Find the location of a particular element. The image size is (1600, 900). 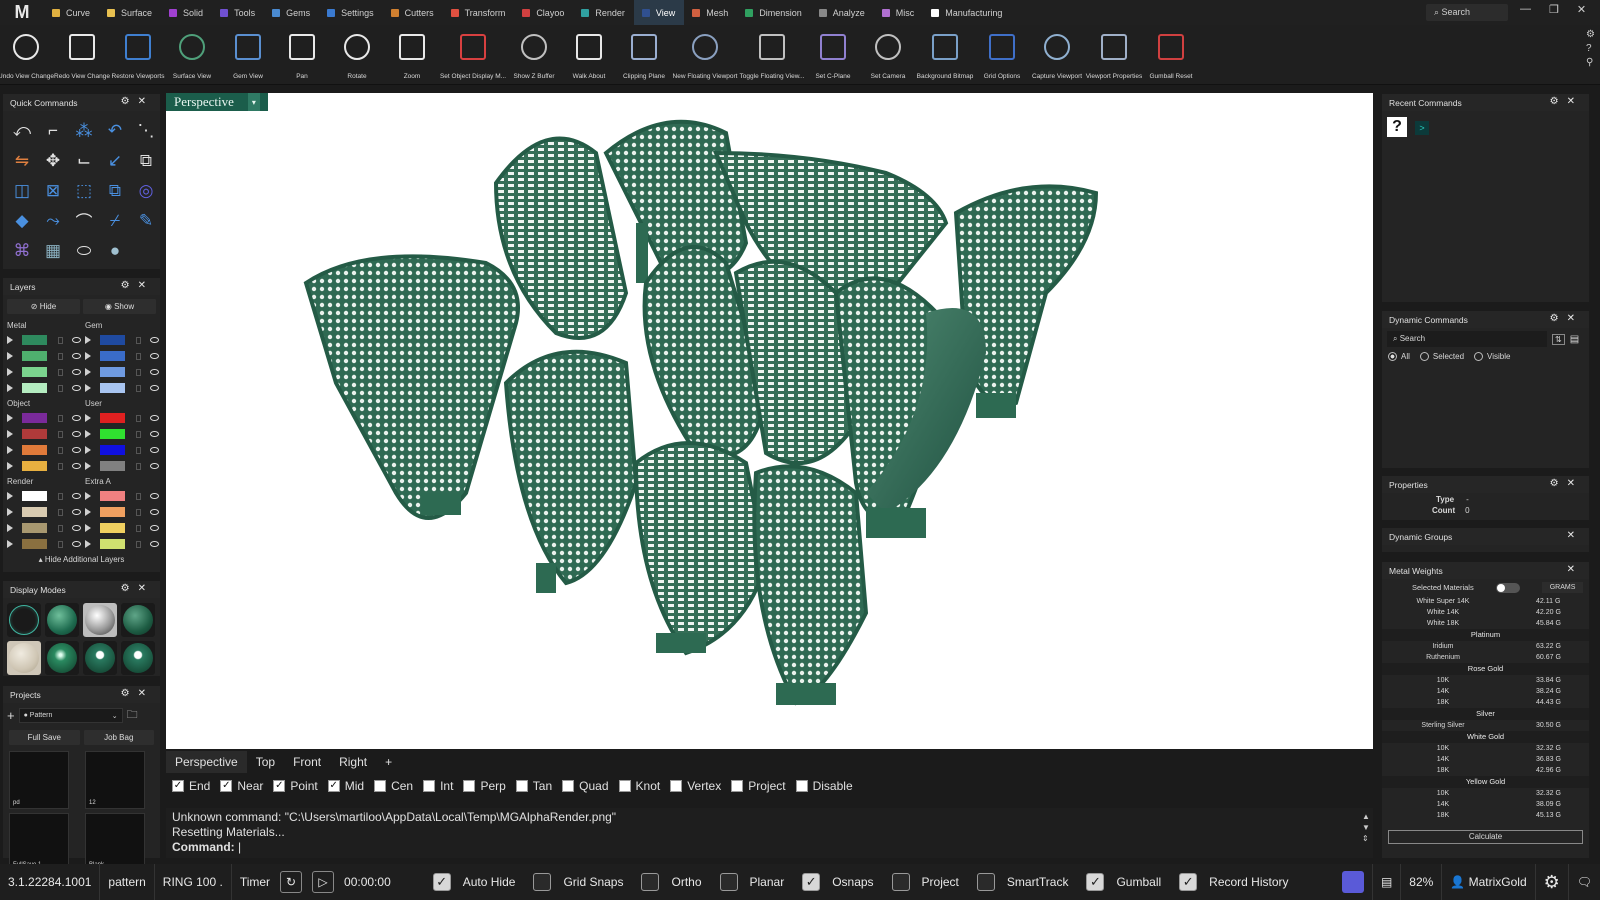

undo-view-button: Undo View Change is located at coordinates (28, 55).